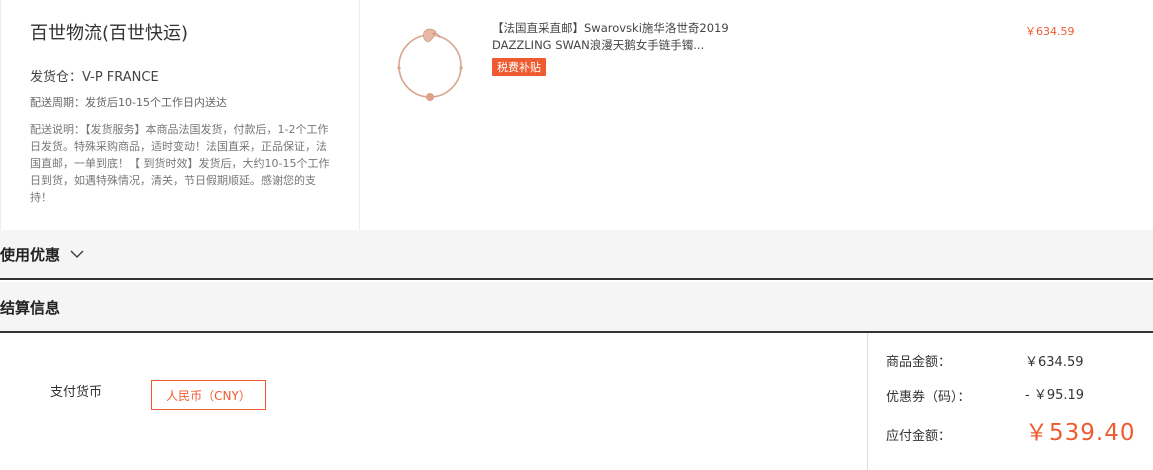 The height and width of the screenshot is (470, 1153). I want to click on bracelet-image, so click(430, 64).